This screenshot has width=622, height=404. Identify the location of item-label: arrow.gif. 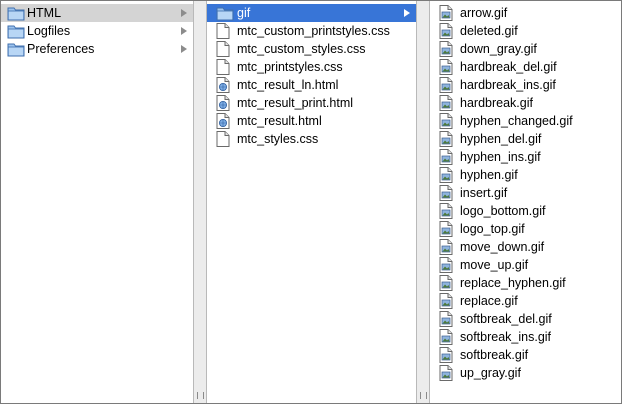
(484, 13).